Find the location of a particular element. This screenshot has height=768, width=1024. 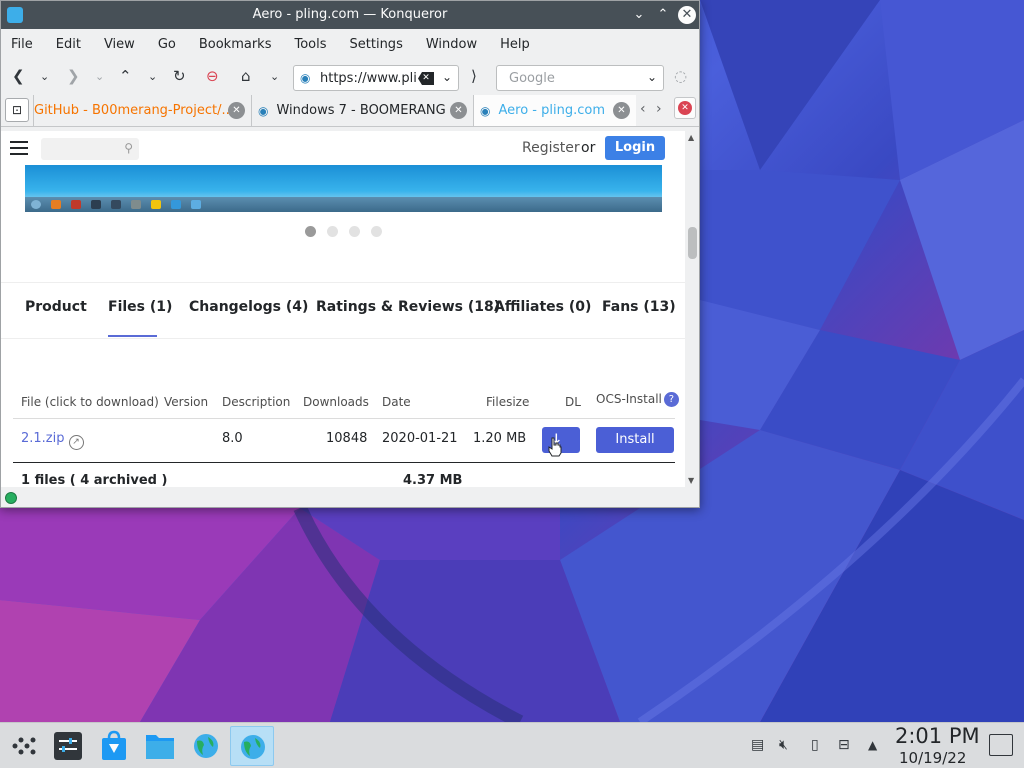

device-notifier-icon: ▯ is located at coordinates (815, 745).